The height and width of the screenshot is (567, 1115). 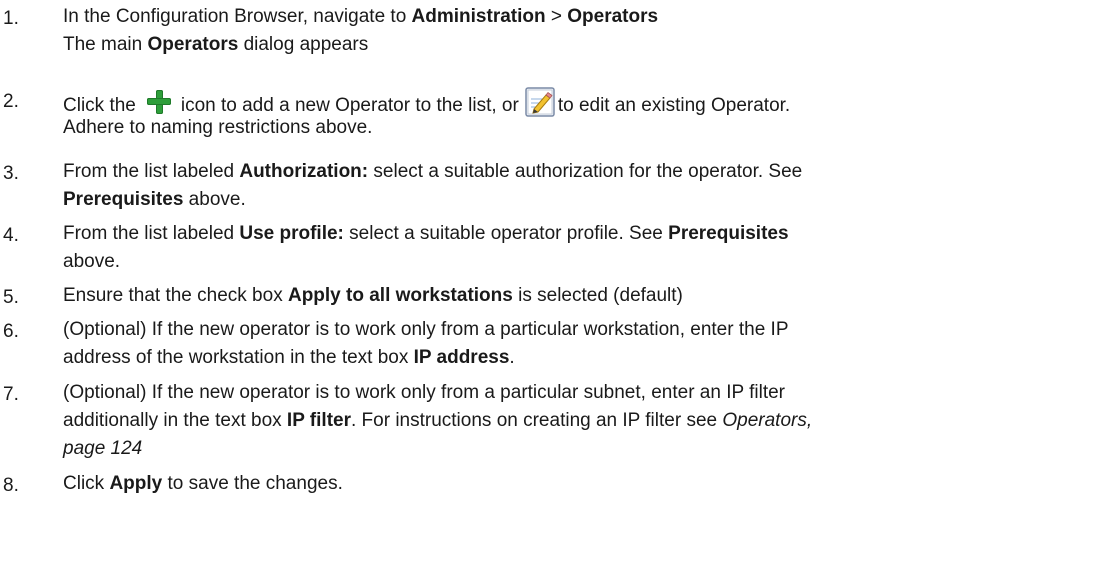 I want to click on step-1-line-2: The main Operators dialog appears, so click(x=216, y=44).